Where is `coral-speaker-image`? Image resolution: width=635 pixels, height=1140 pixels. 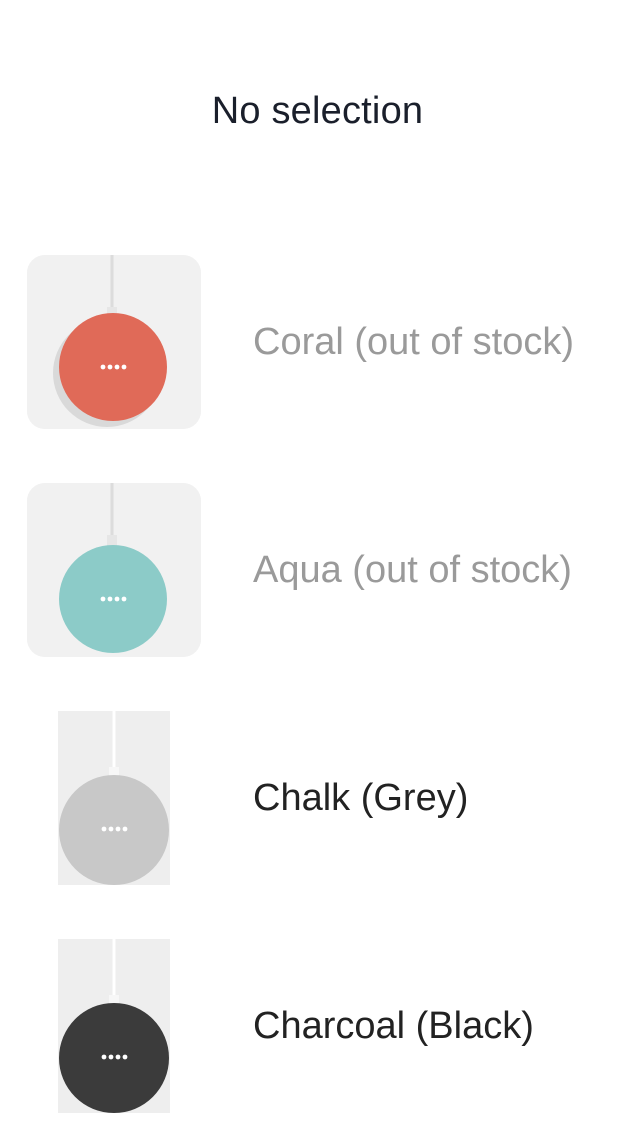
coral-speaker-image is located at coordinates (114, 342).